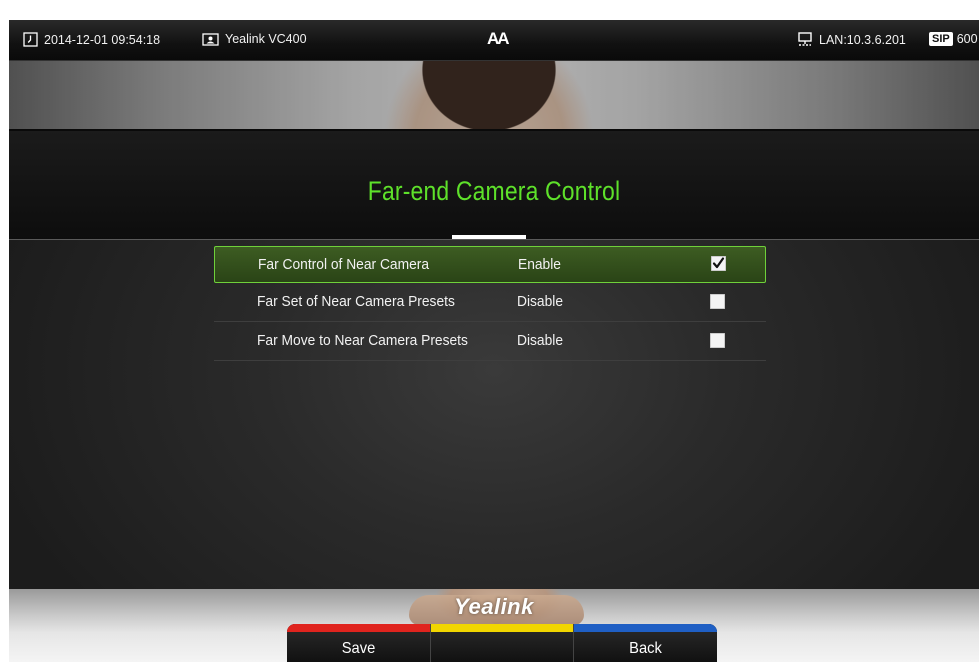  What do you see at coordinates (358, 648) in the screenshot?
I see `save-button-label: Save` at bounding box center [358, 648].